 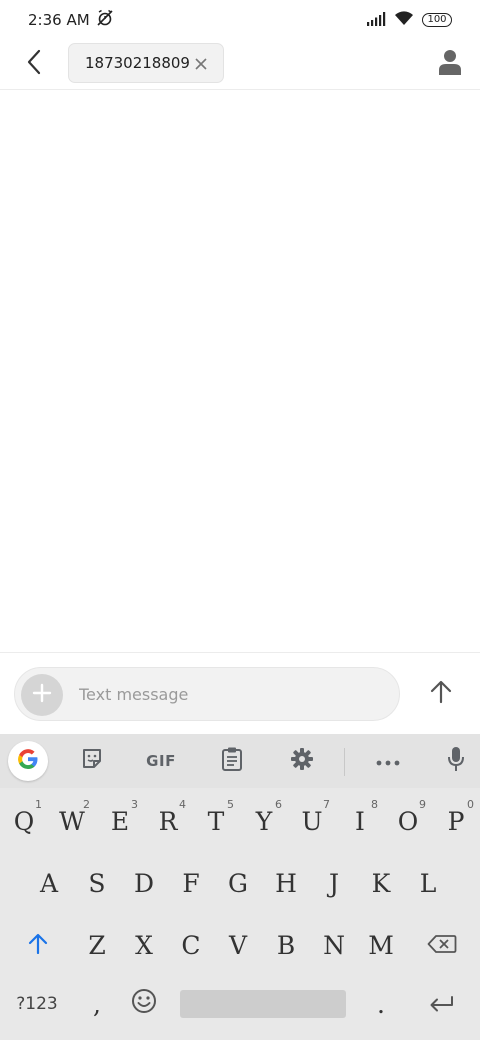 What do you see at coordinates (38, 804) in the screenshot?
I see `key-hint: 1` at bounding box center [38, 804].